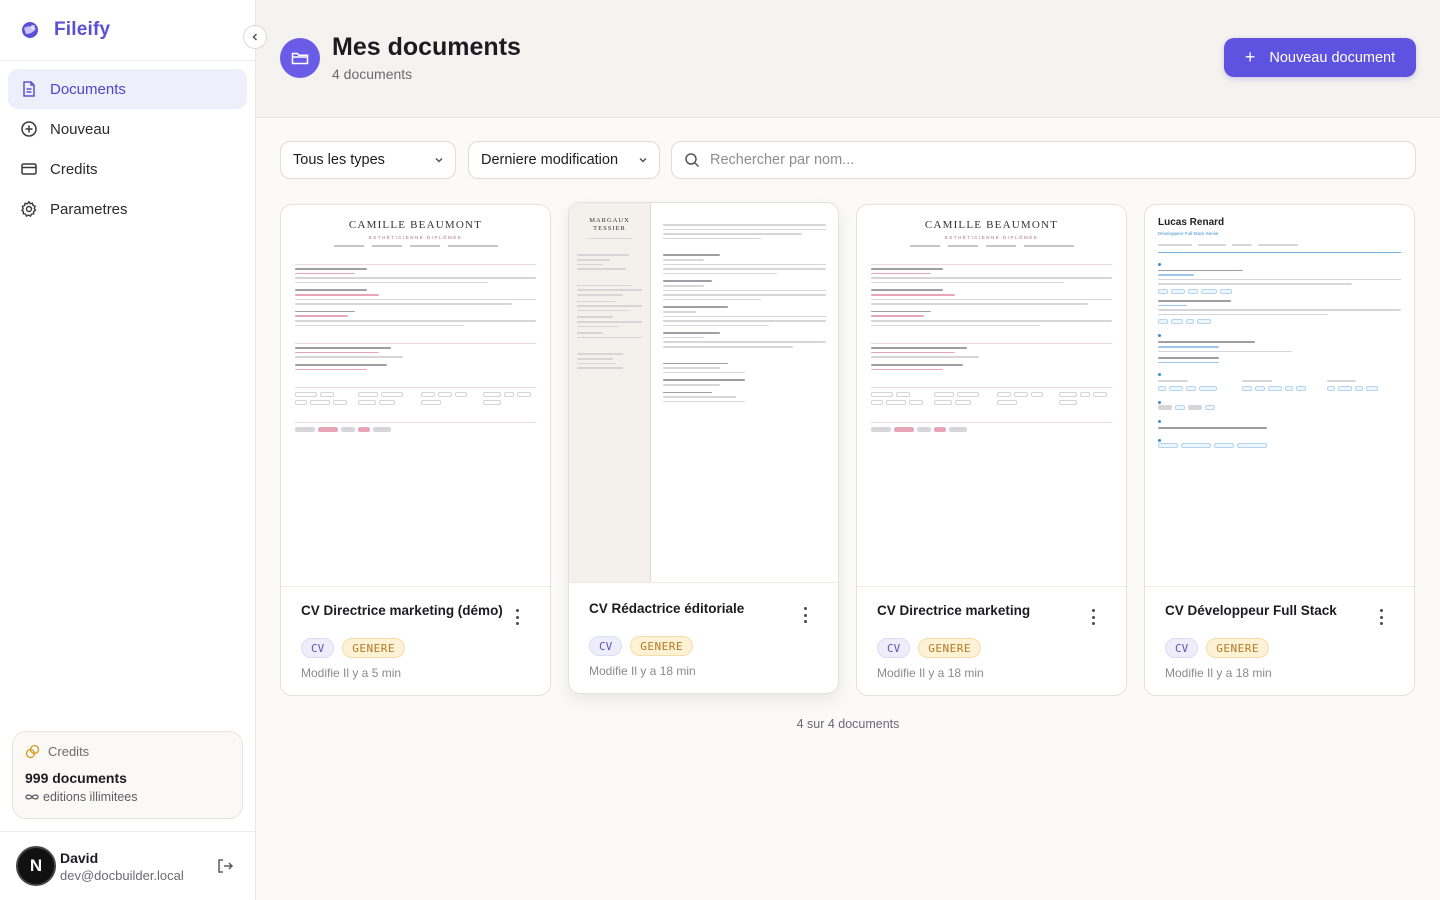  I want to click on brand-logo-icon, so click(30, 30).